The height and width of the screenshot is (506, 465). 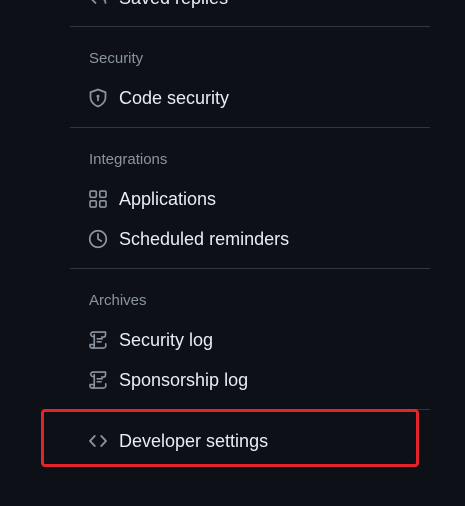 What do you see at coordinates (98, 199) in the screenshot?
I see `apps-grid-icon` at bounding box center [98, 199].